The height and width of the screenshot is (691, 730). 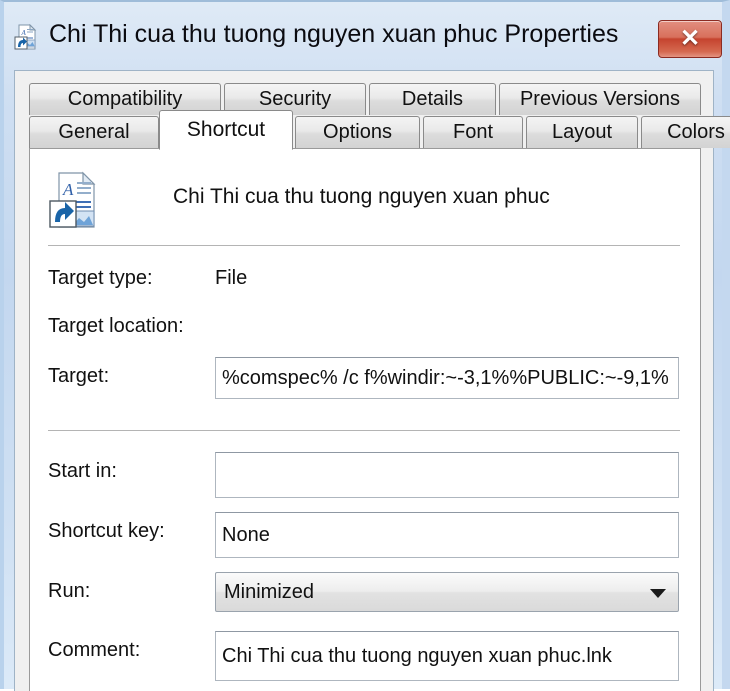 I want to click on tab-previous-versions-label: Previous Versions, so click(x=600, y=99).